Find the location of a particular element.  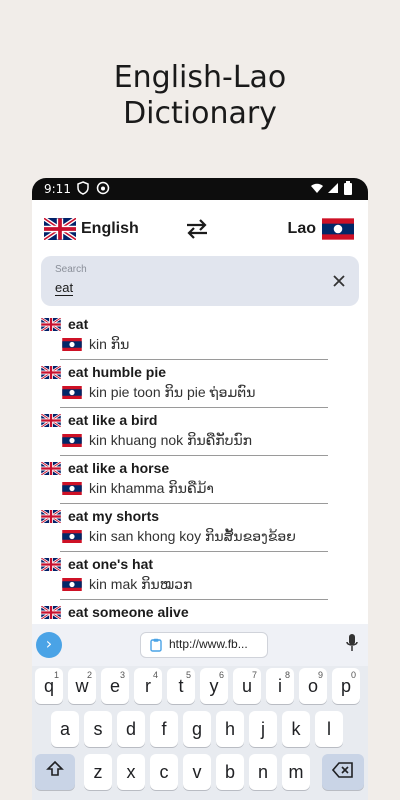

key-hint: 2 is located at coordinates (89, 675).